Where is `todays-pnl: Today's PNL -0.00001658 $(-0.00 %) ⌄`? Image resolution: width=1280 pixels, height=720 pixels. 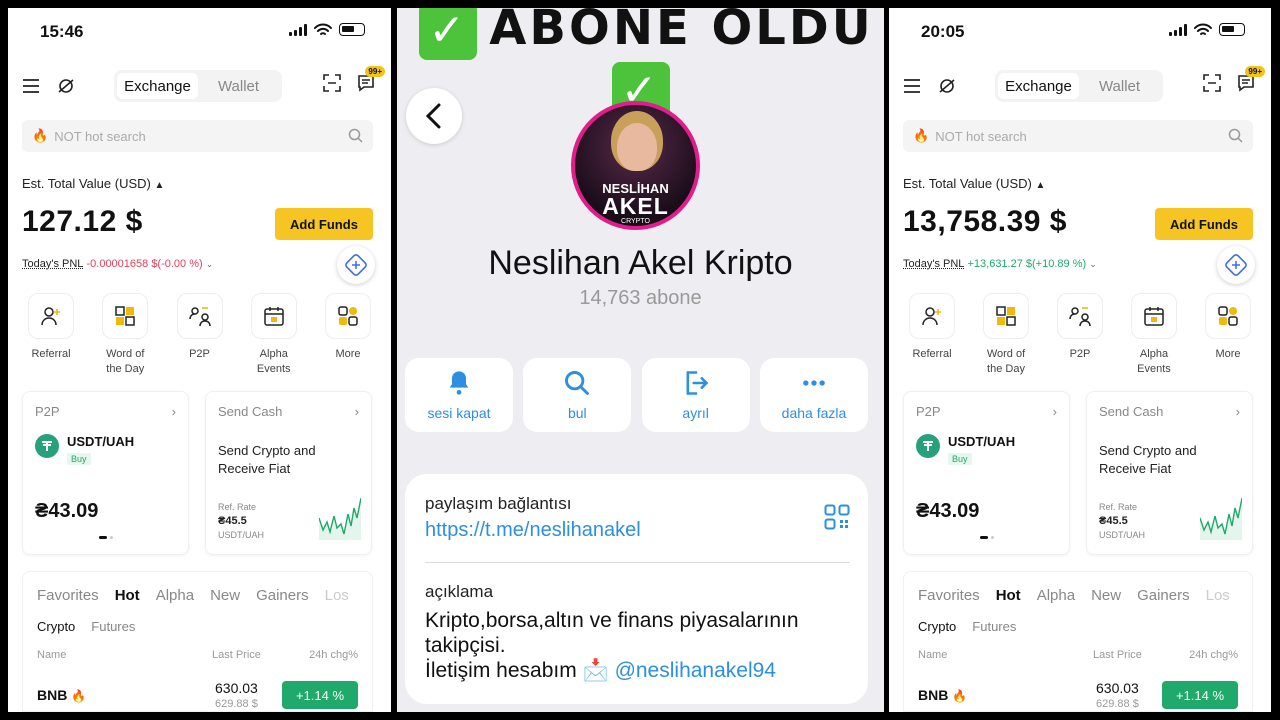
todays-pnl: Today's PNL -0.00001658 $(-0.00 %) ⌄ is located at coordinates (117, 264).